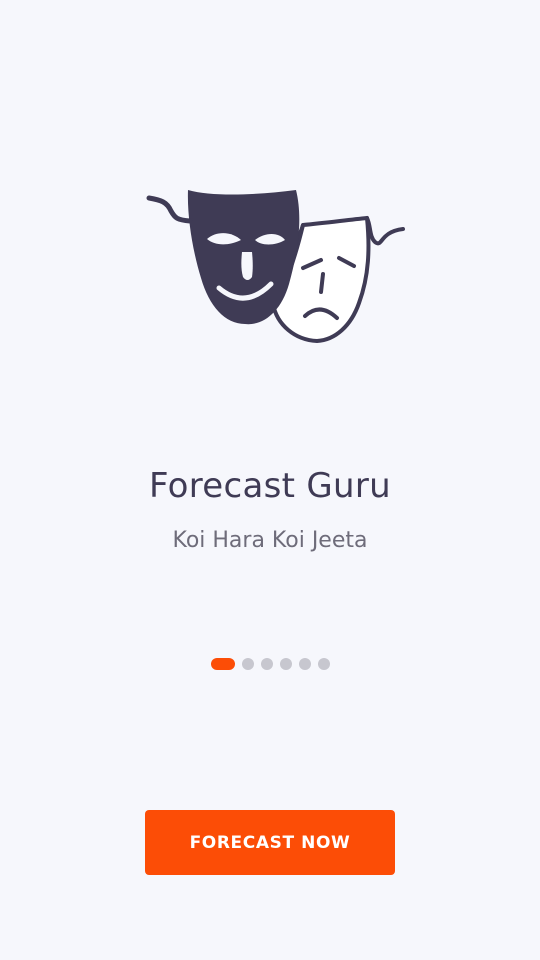  I want to click on app-title: Forecast Guru, so click(270, 486).